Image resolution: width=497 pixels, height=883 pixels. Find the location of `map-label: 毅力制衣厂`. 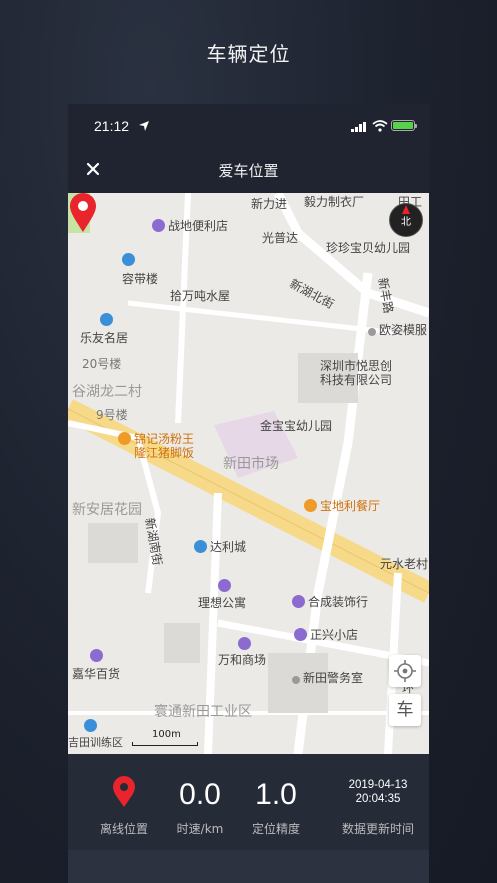

map-label: 毅力制衣厂 is located at coordinates (334, 202).